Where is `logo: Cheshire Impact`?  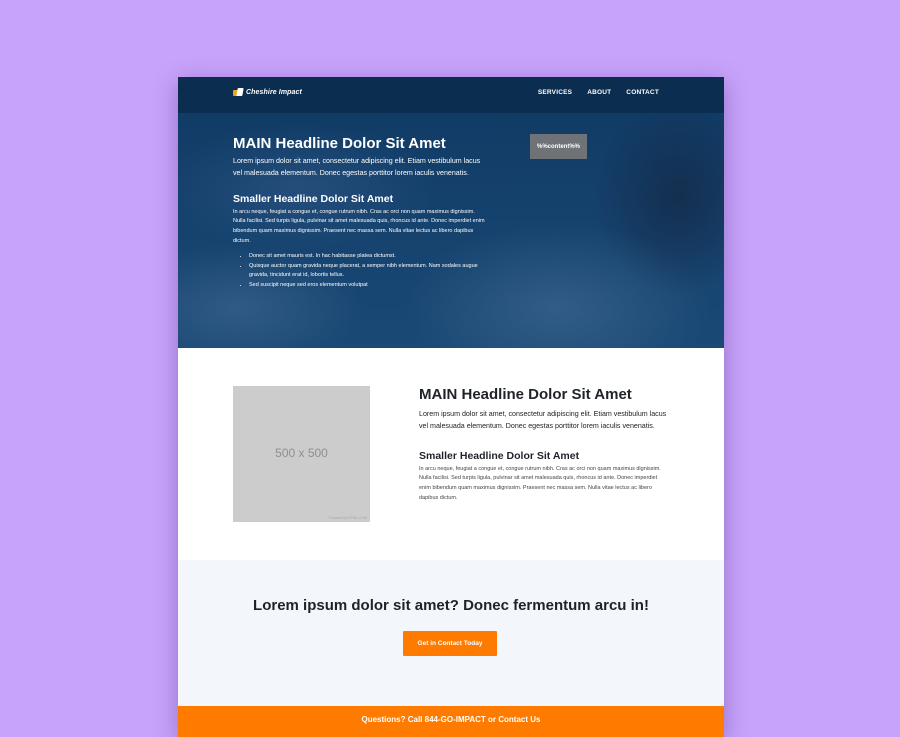
logo: Cheshire Impact is located at coordinates (267, 92).